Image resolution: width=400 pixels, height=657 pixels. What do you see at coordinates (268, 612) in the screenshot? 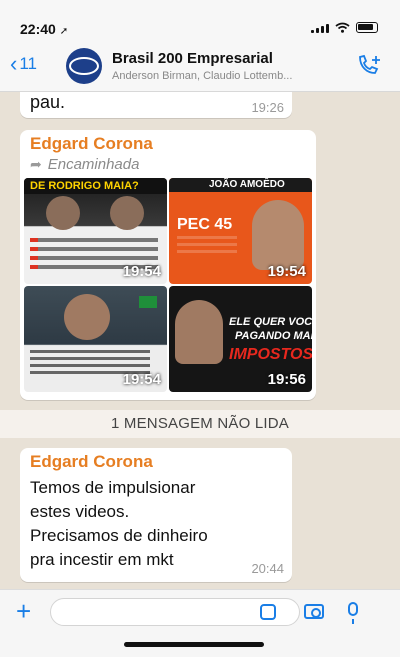
I see `sticker-icon` at bounding box center [268, 612].